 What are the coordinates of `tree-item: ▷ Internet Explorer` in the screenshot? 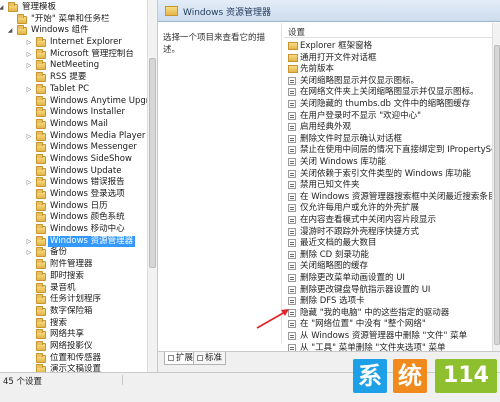 It's located at (73, 43).